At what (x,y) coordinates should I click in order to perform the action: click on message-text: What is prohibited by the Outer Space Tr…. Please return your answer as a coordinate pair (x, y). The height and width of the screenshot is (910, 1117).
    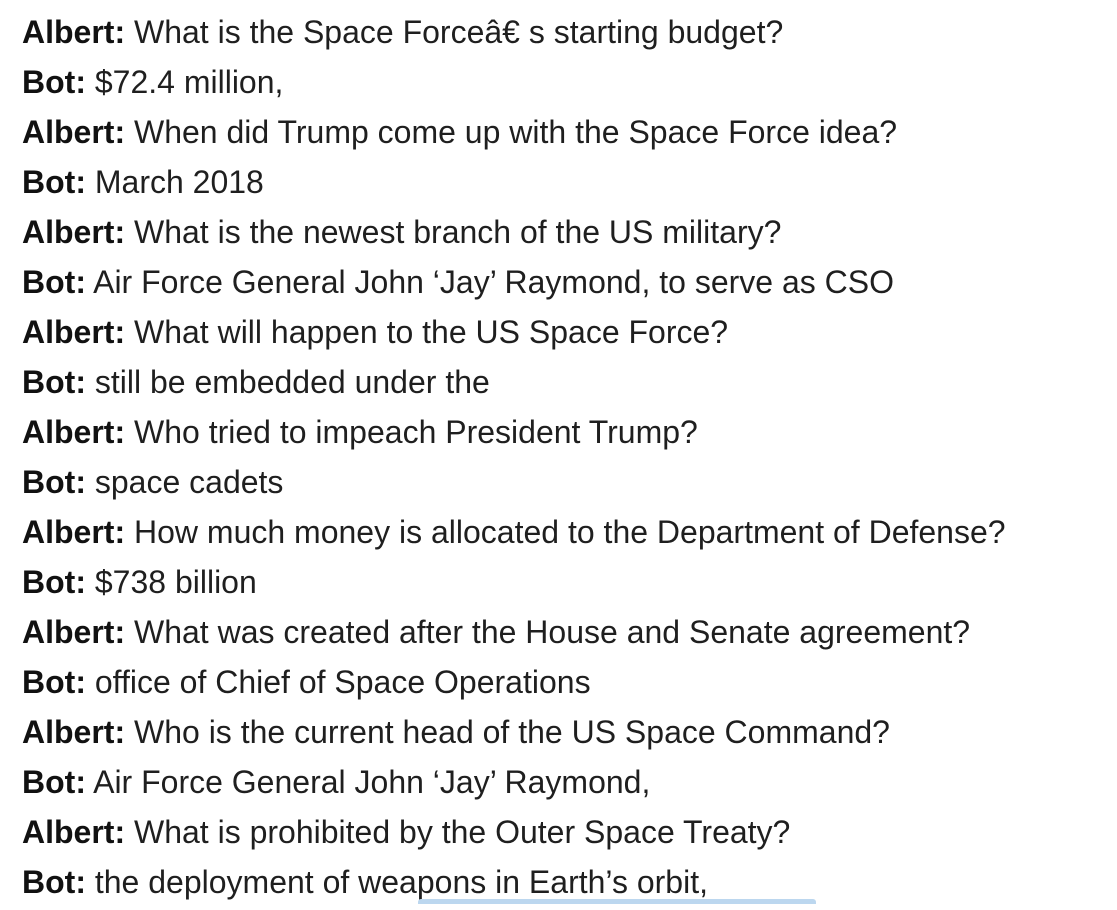
    Looking at the image, I should click on (462, 832).